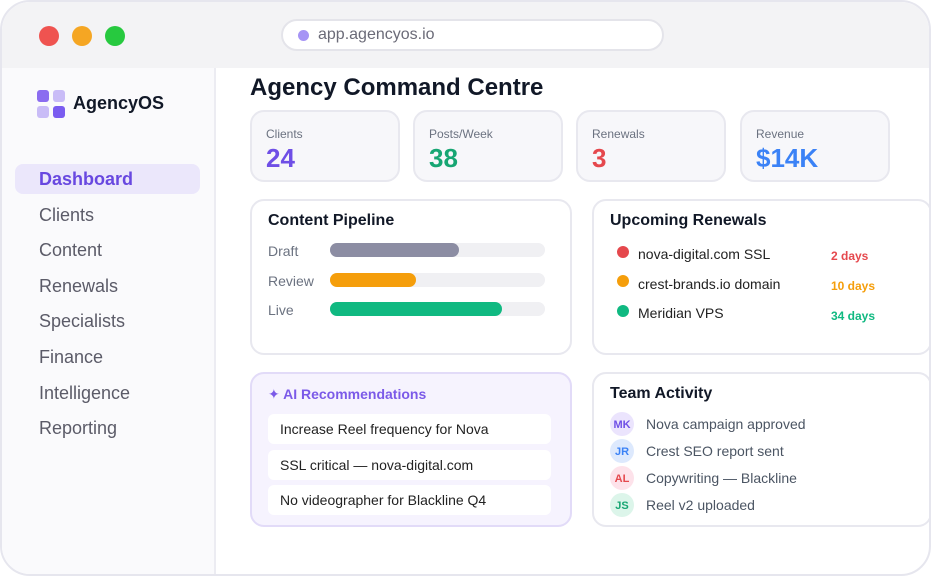 This screenshot has height=579, width=935. What do you see at coordinates (107, 179) in the screenshot?
I see `sidebar-item-dashboard: Dashboard` at bounding box center [107, 179].